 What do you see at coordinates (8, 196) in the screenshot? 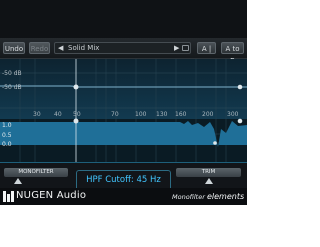
I see `nugen-logo-icon` at bounding box center [8, 196].